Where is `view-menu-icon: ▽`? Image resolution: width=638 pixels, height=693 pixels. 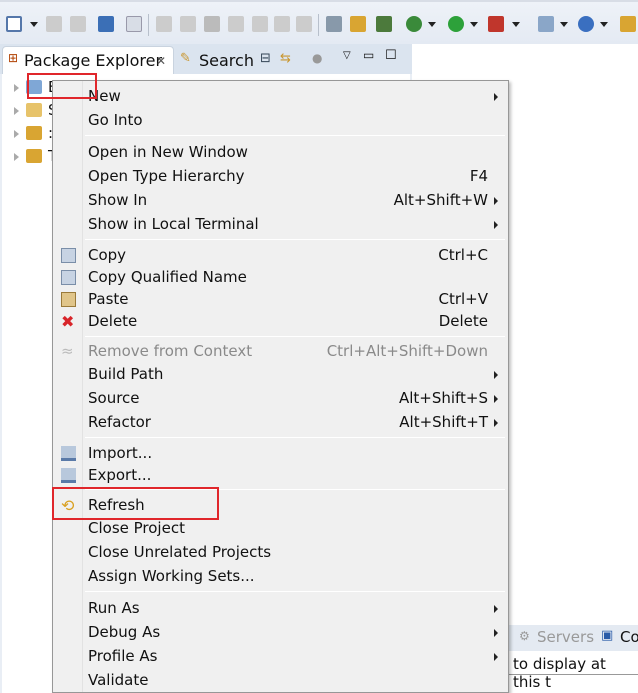
view-menu-icon: ▽ is located at coordinates (347, 55).